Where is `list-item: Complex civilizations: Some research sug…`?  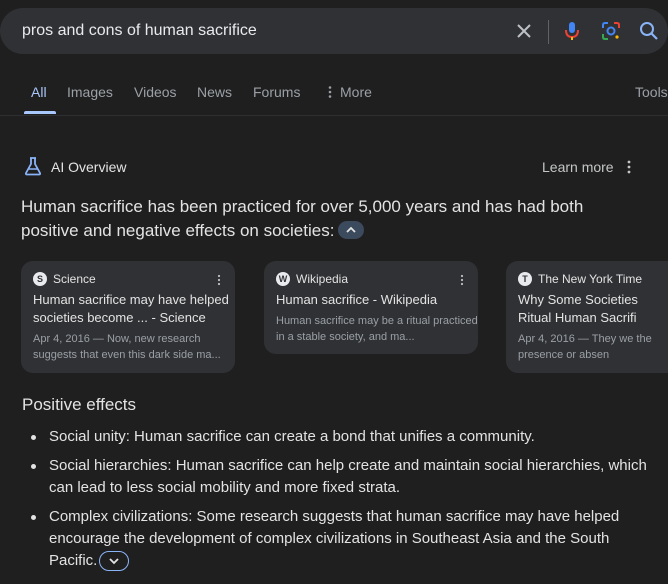 list-item: Complex civilizations: Some research sug… is located at coordinates (338, 539).